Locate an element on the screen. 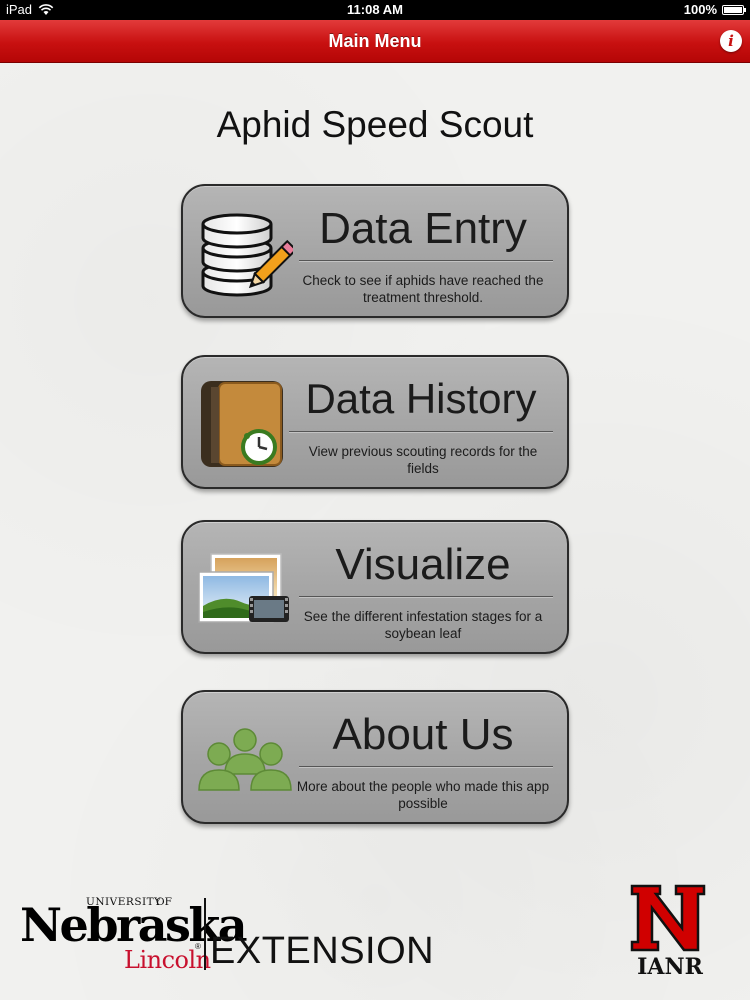  photos-icon is located at coordinates (243, 588).